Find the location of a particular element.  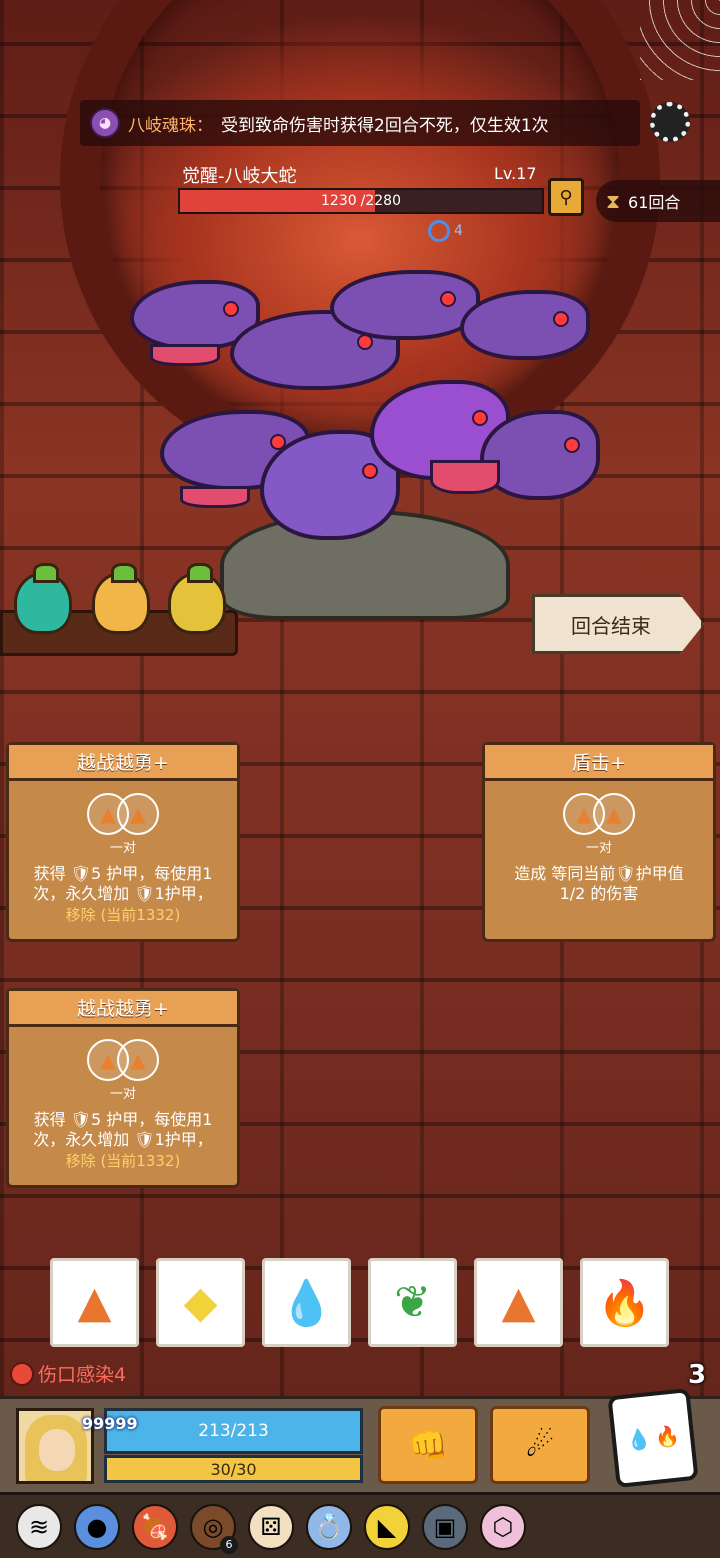

blue-stones-relic-icon: ● is located at coordinates (97, 1526).